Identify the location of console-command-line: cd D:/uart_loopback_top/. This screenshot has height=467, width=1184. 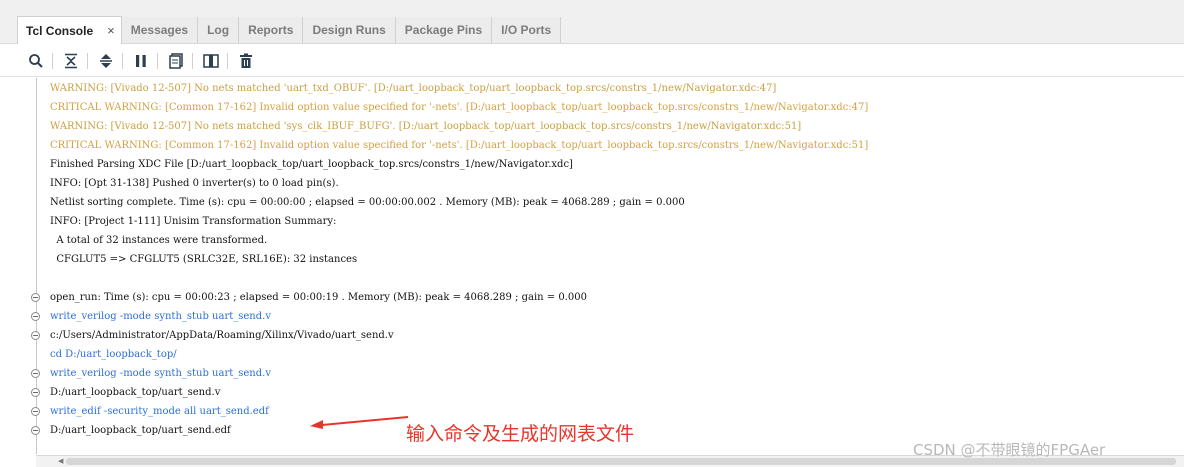
(113, 354).